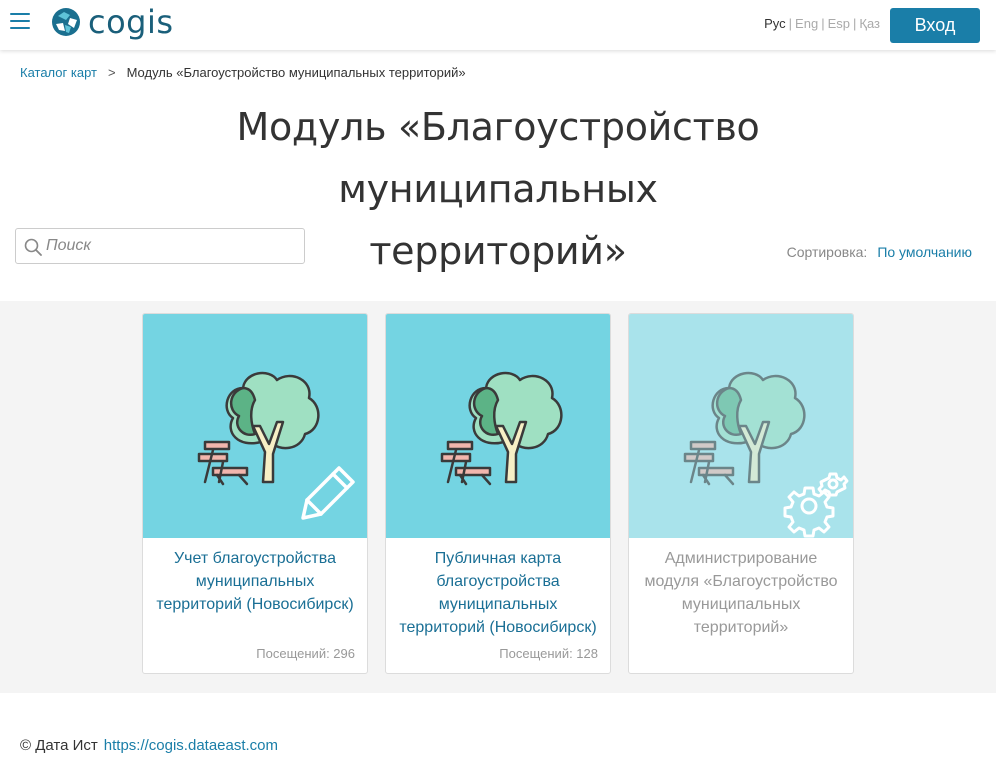 This screenshot has height=779, width=996. I want to click on lang-kz: Қаз, so click(869, 23).